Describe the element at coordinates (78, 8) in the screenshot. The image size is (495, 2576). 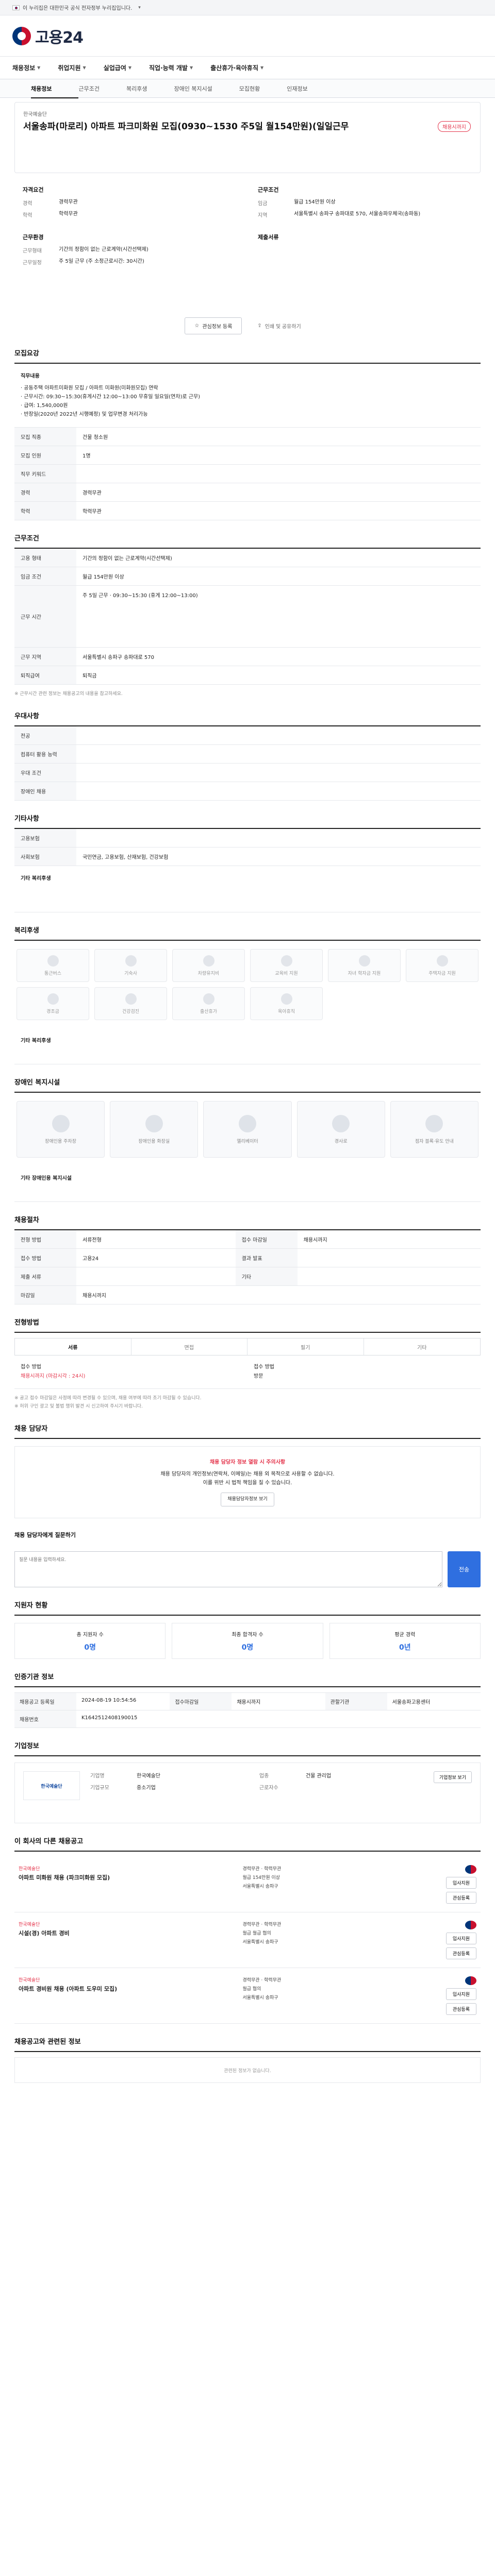
I see `gov-notice-text: 이 누리집은 대한민국 공식 전자정부 누리집입니다.` at that location.